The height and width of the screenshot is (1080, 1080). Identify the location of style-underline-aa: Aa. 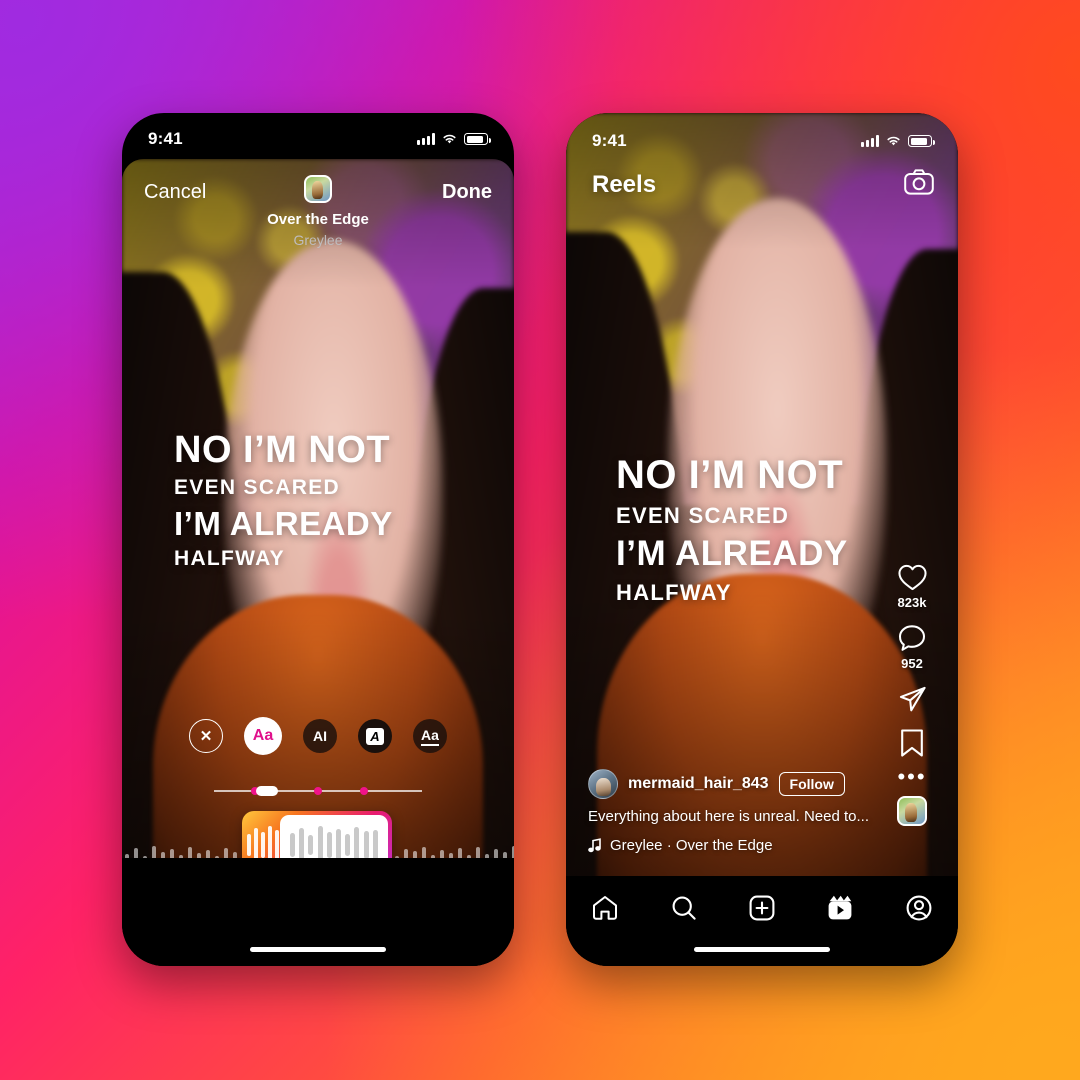
(430, 736).